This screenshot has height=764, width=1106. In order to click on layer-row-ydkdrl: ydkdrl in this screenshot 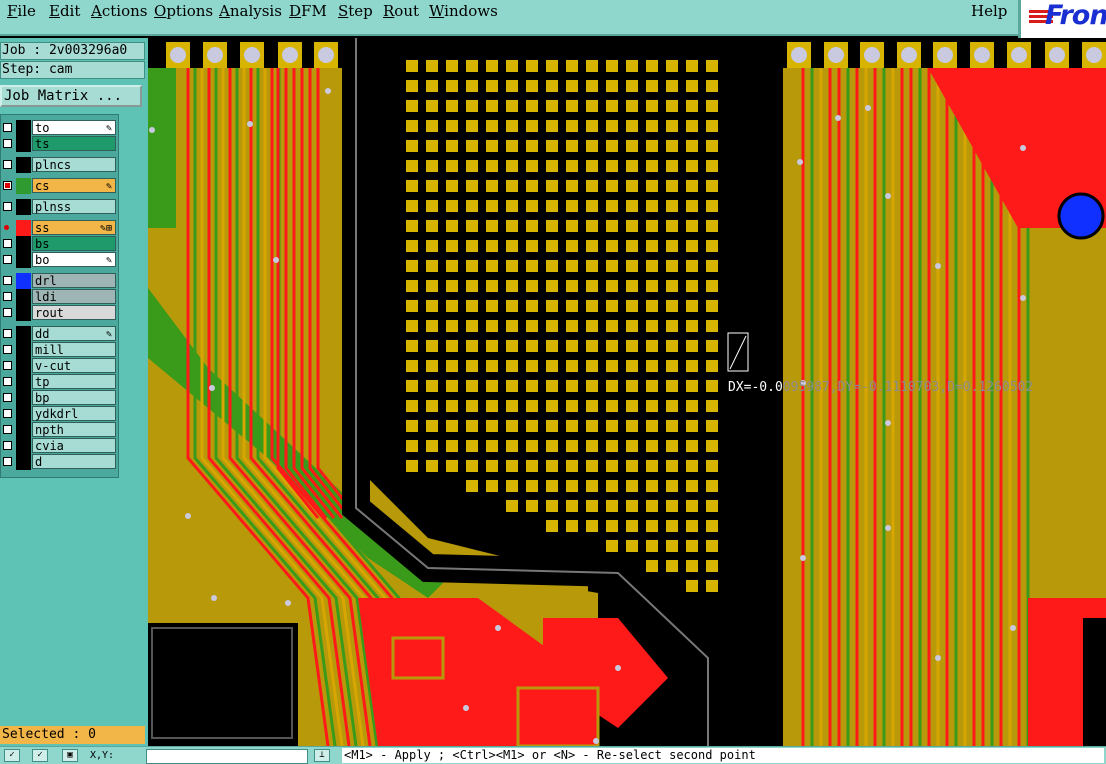, I will do `click(59, 414)`.